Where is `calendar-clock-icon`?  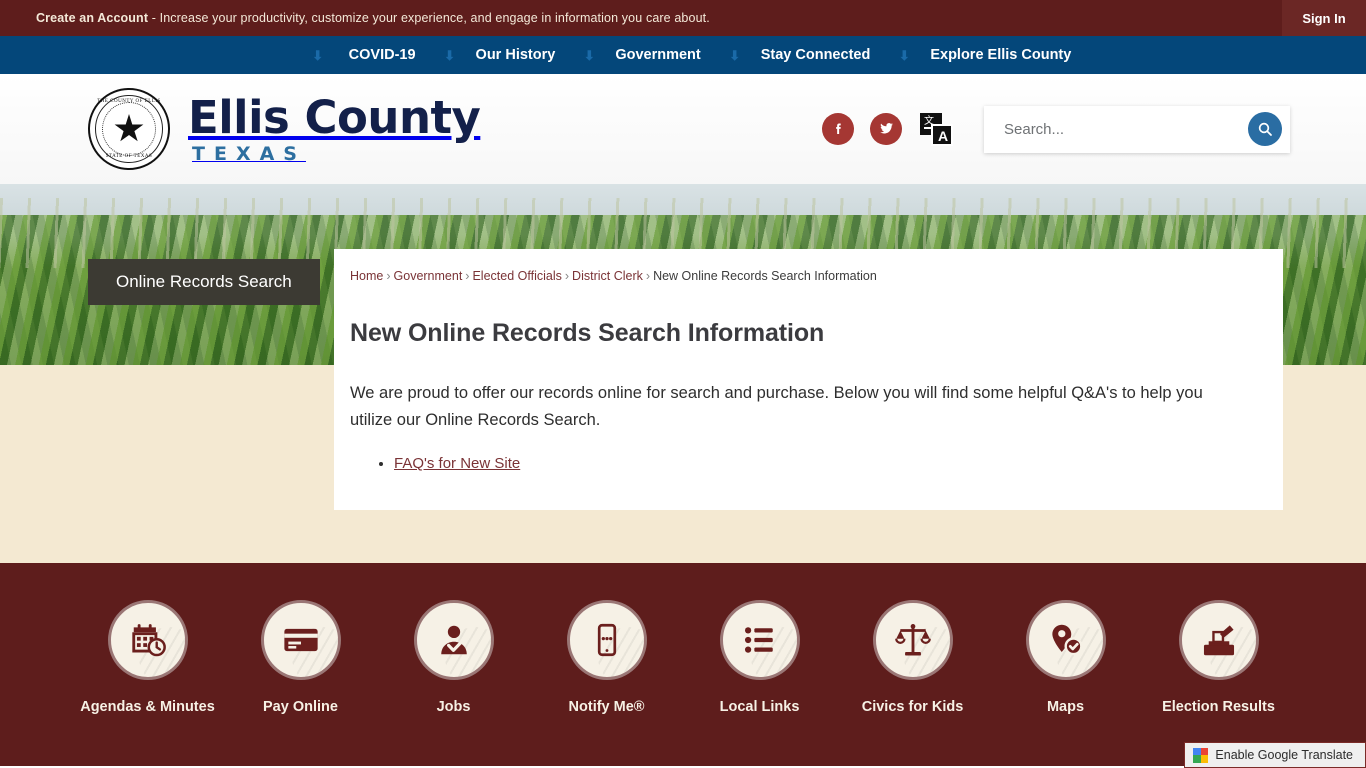 calendar-clock-icon is located at coordinates (147, 640).